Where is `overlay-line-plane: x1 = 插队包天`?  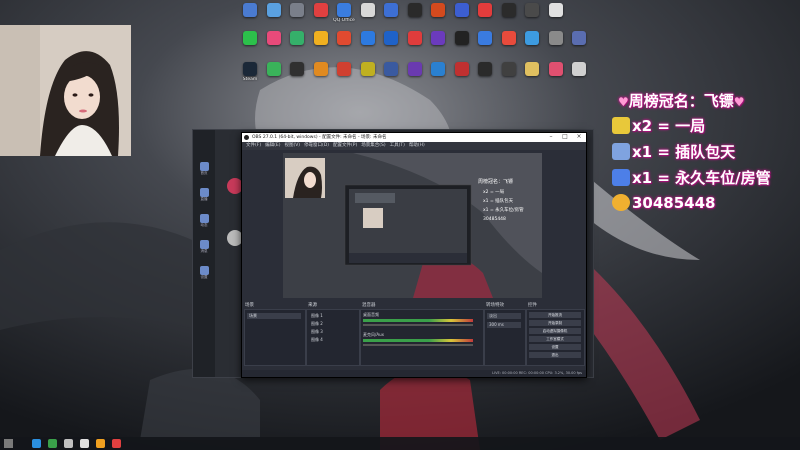 overlay-line-plane: x1 = 插队包天 is located at coordinates (673, 153).